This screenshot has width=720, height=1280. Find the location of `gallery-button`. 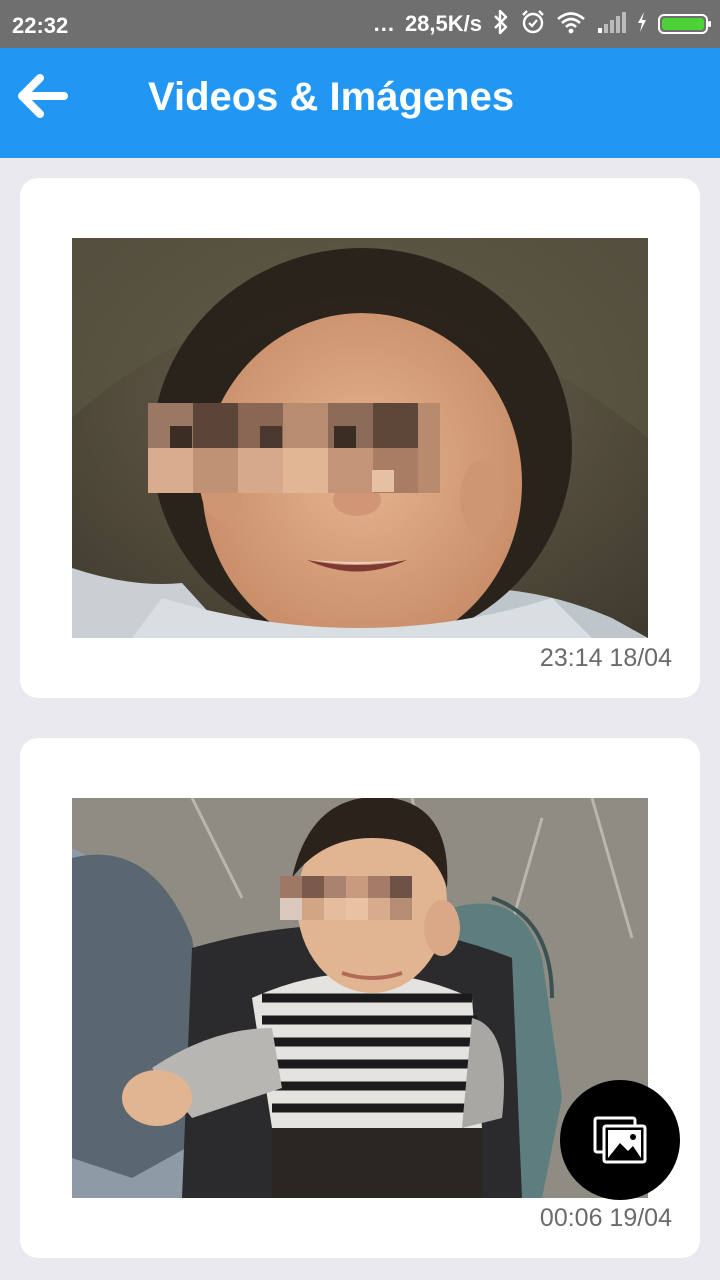

gallery-button is located at coordinates (620, 1140).